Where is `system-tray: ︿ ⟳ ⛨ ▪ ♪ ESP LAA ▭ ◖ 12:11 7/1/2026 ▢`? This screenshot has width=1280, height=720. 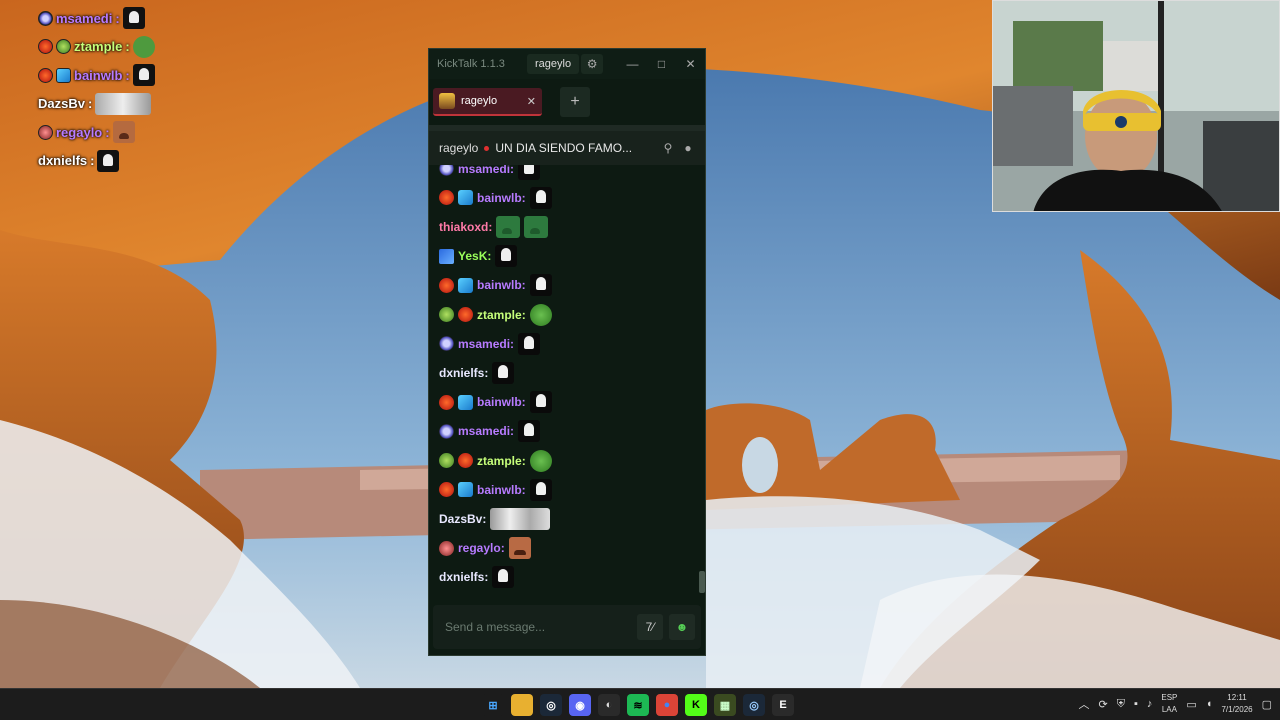
system-tray: ︿ ⟳ ⛨ ▪ ♪ ESP LAA ▭ ◖ 12:11 7/1/2026 ▢ is located at coordinates (1176, 704).